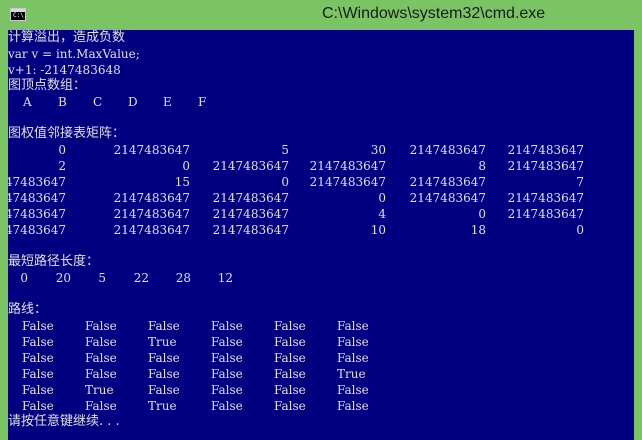 The height and width of the screenshot is (440, 642). I want to click on cmd-app-icon: C:\., so click(19, 14).